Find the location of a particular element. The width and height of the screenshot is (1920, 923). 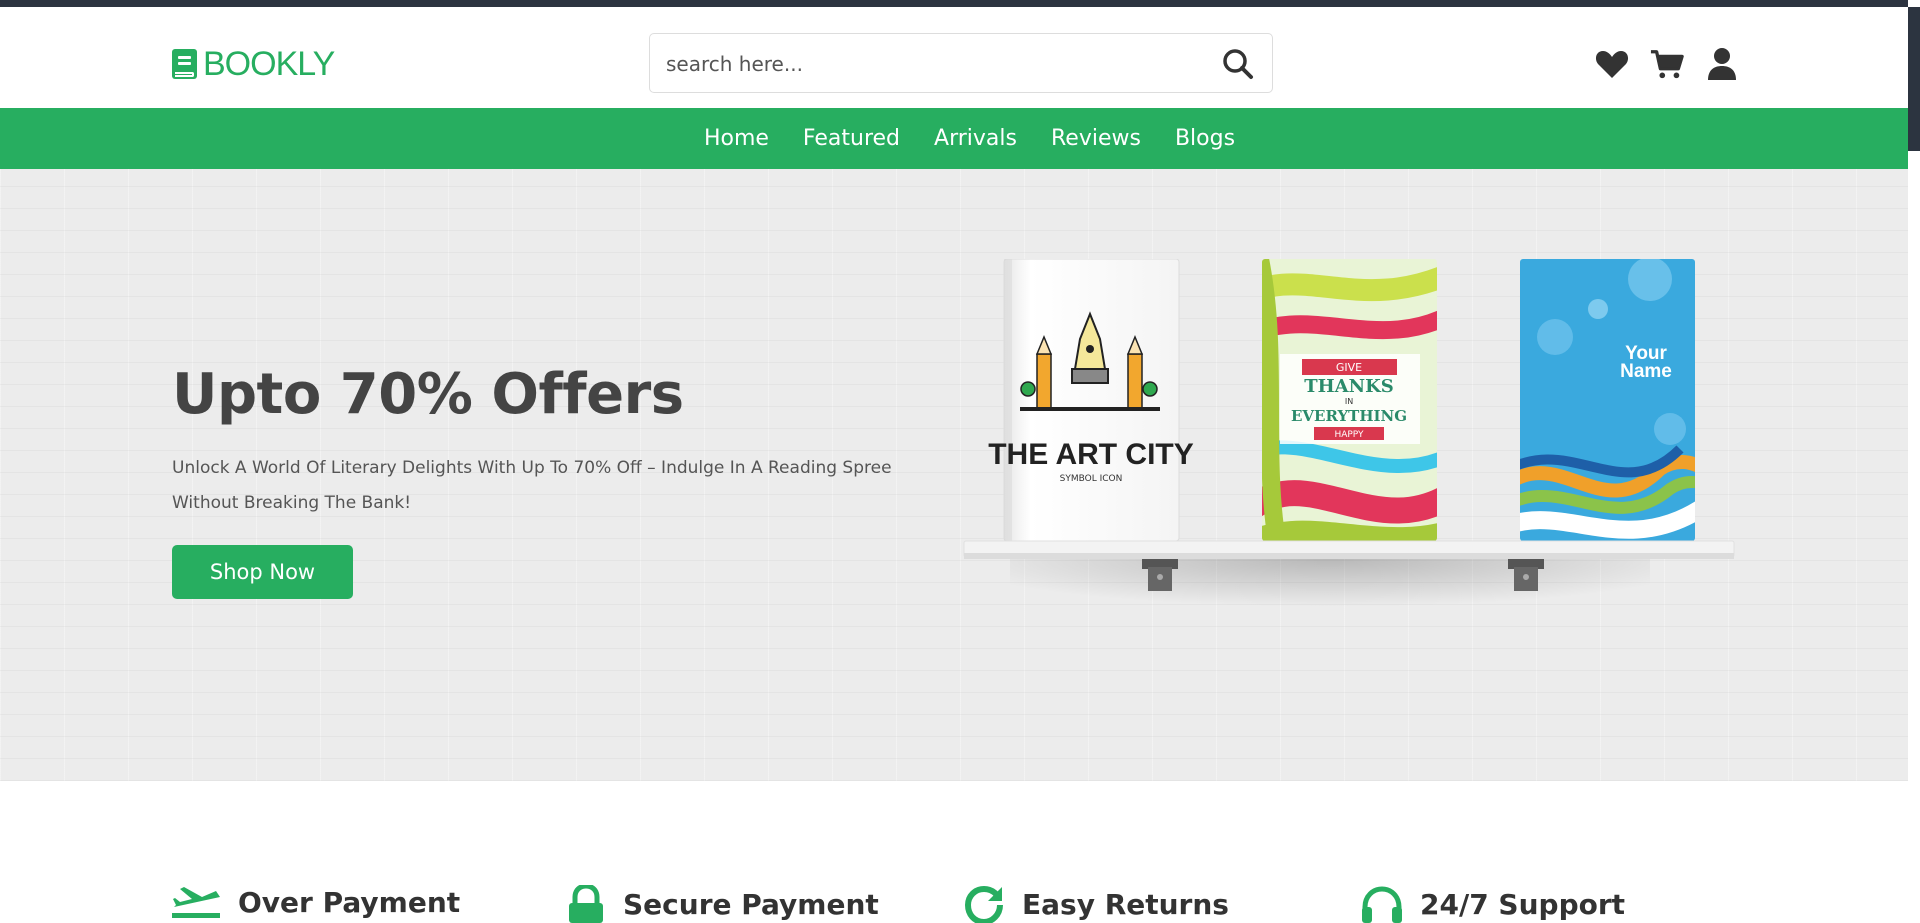

book-1-title: THE ART CITY is located at coordinates (1091, 454).